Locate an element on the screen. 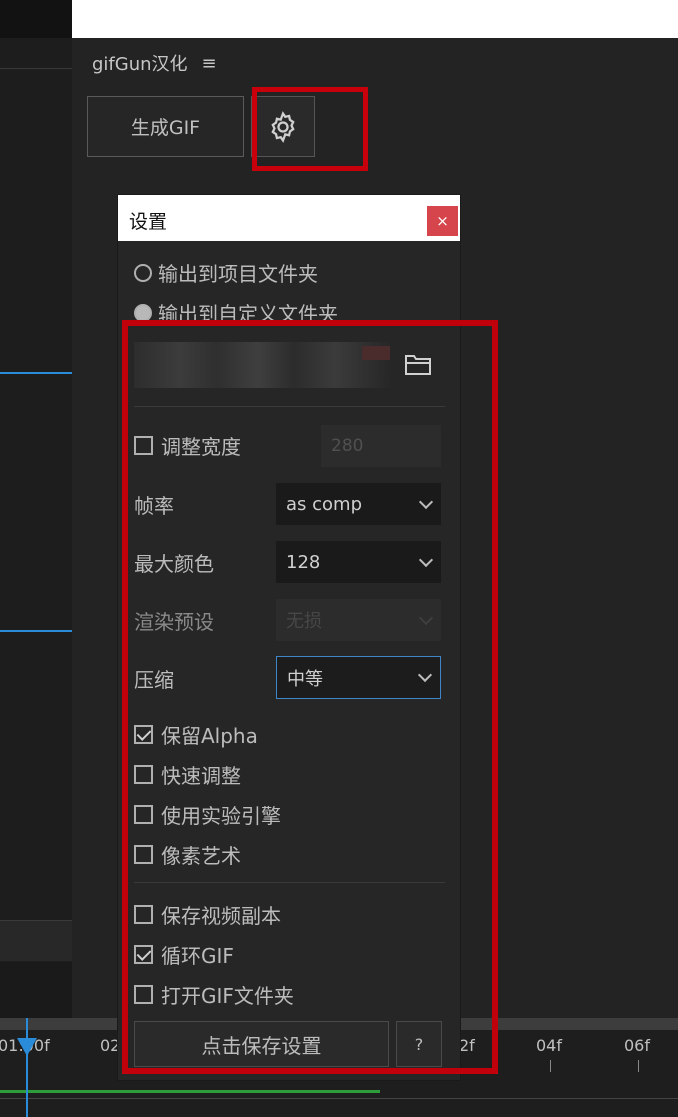  panel-header: gifGun汉化 ≡ is located at coordinates (154, 63).